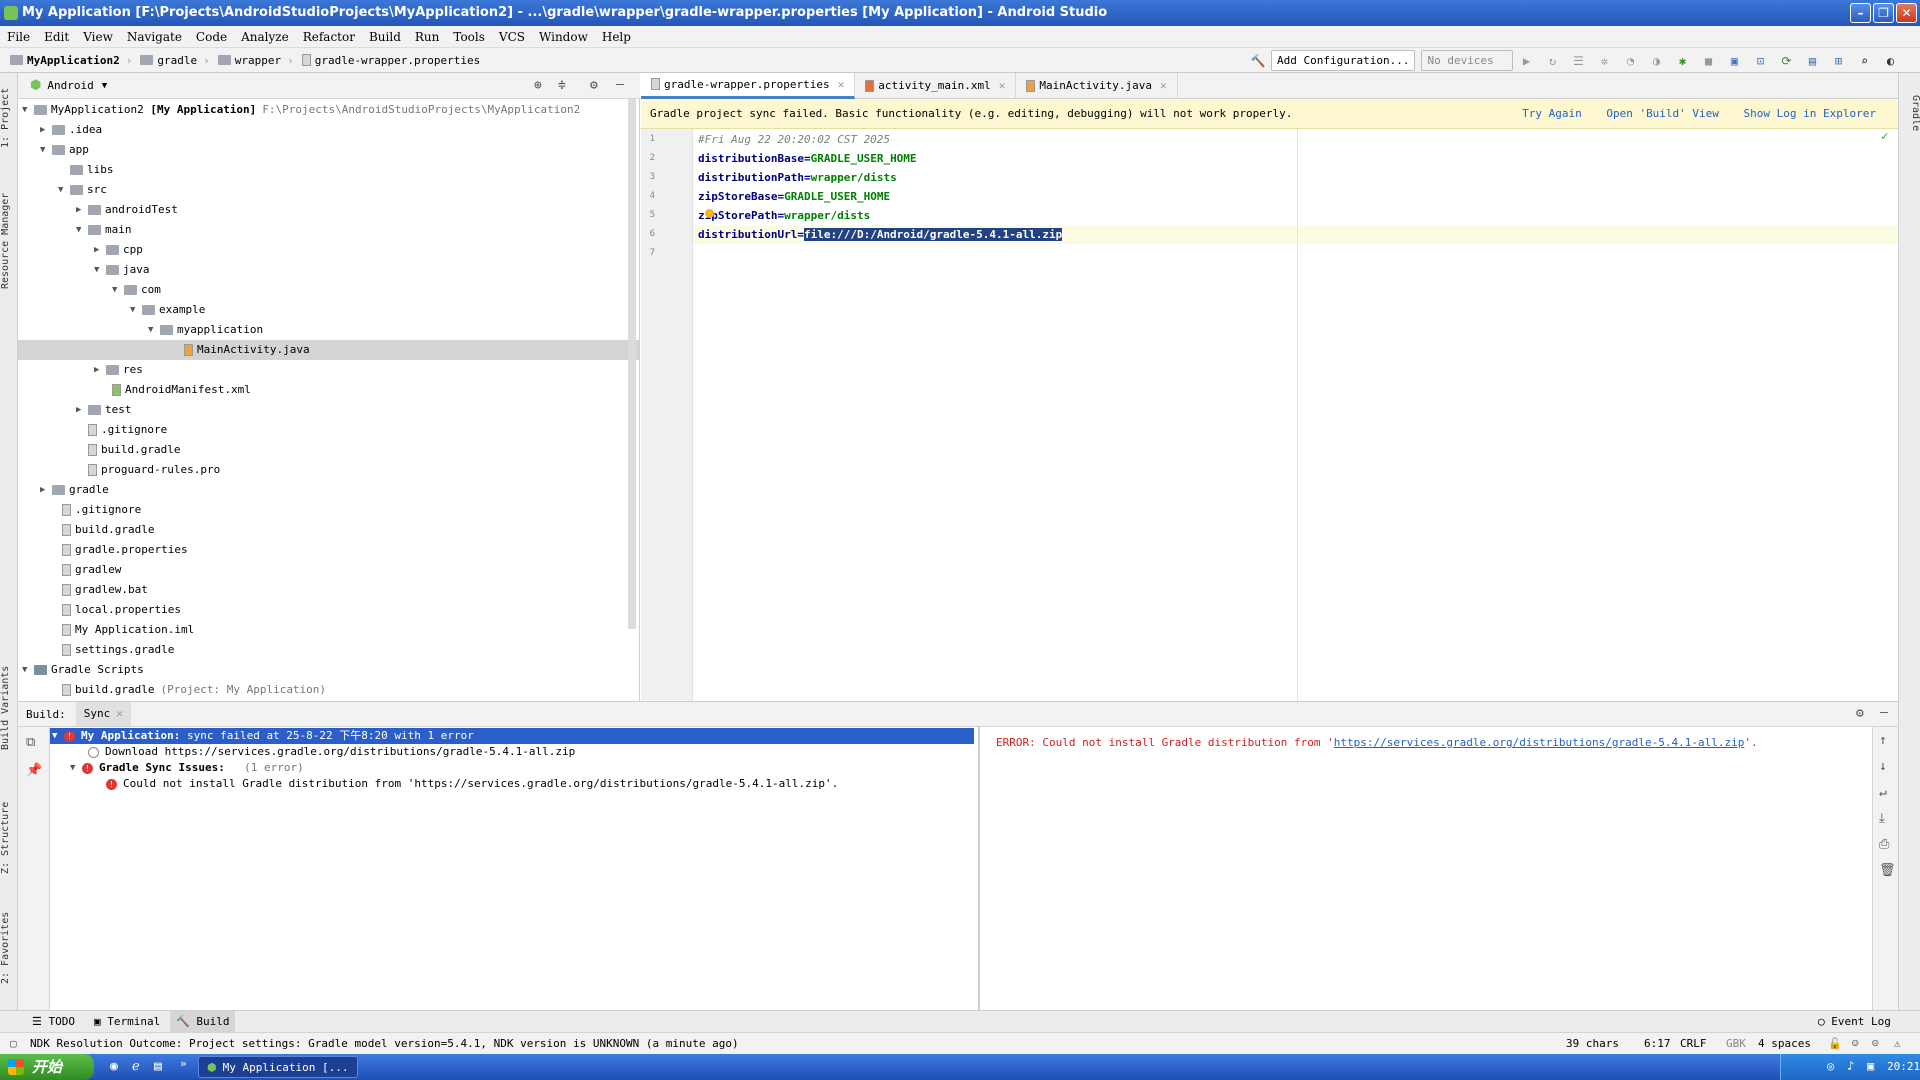 Image resolution: width=1920 pixels, height=1080 pixels. What do you see at coordinates (616, 37) in the screenshot?
I see `menu-help: Help` at bounding box center [616, 37].